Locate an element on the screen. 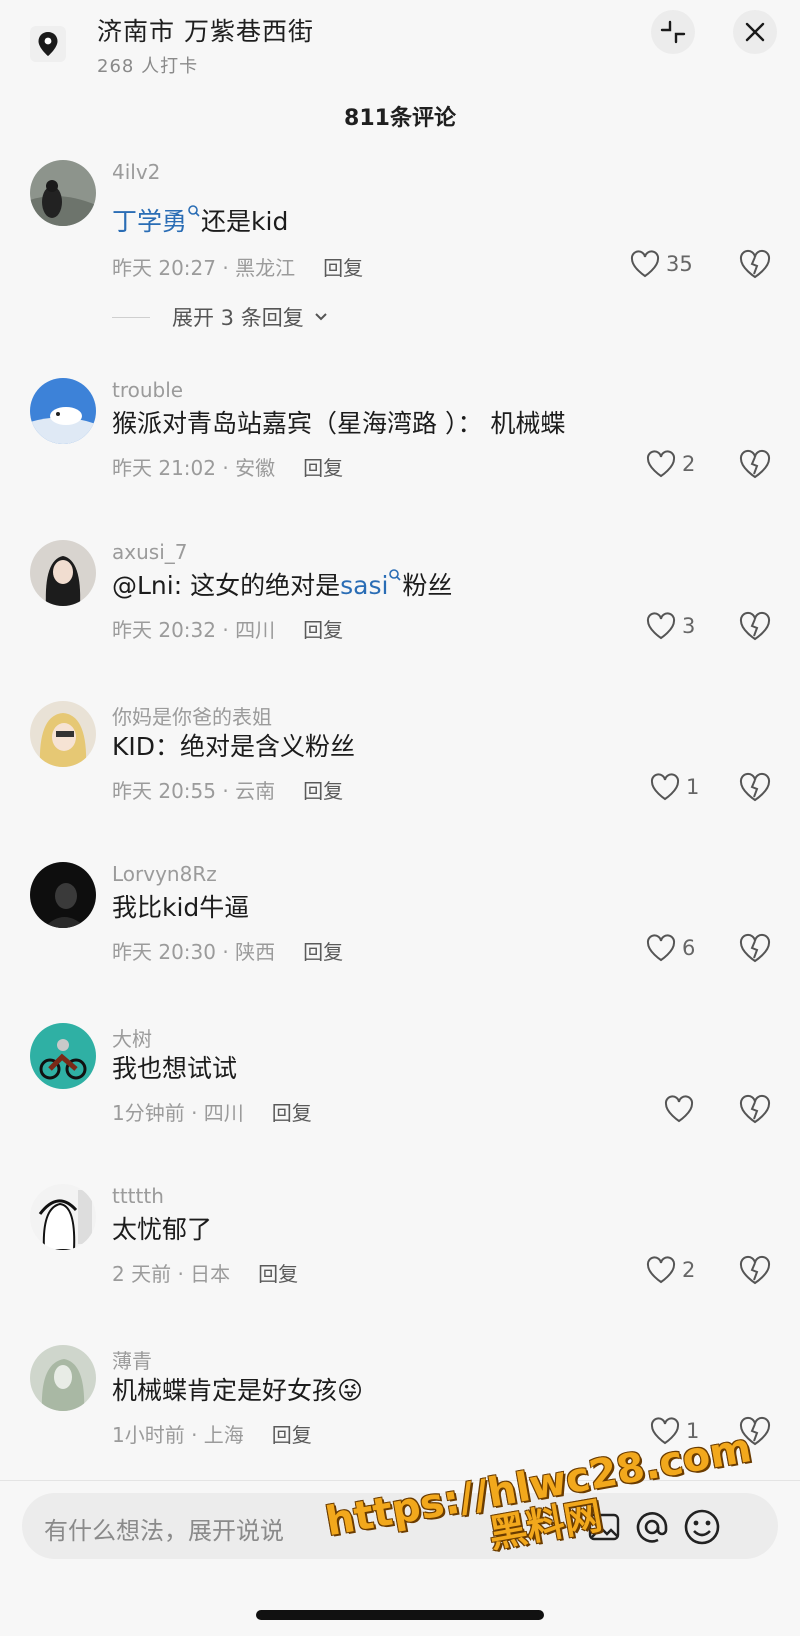 The image size is (800, 1636). username: 大树 is located at coordinates (132, 1037).